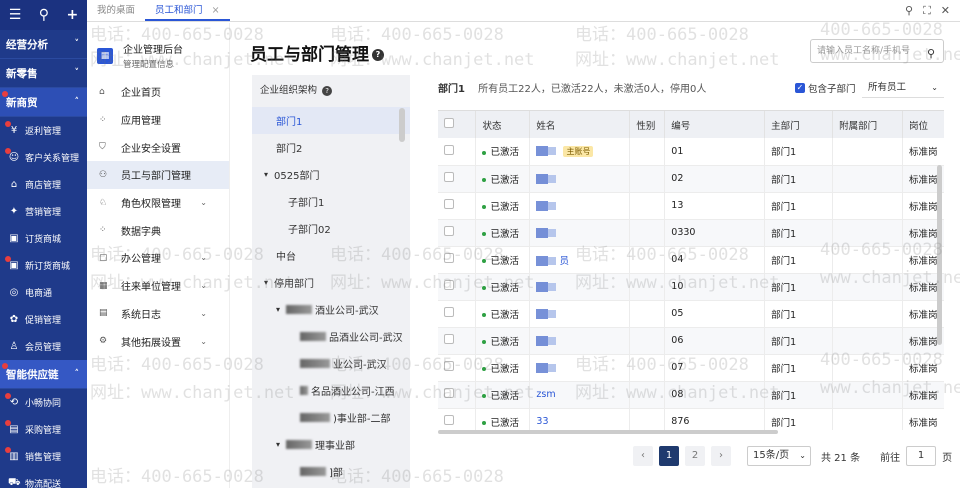 The width and height of the screenshot is (960, 497). Describe the element at coordinates (43, 73) in the screenshot. I see `nav-section: 新零售 ˅` at that location.